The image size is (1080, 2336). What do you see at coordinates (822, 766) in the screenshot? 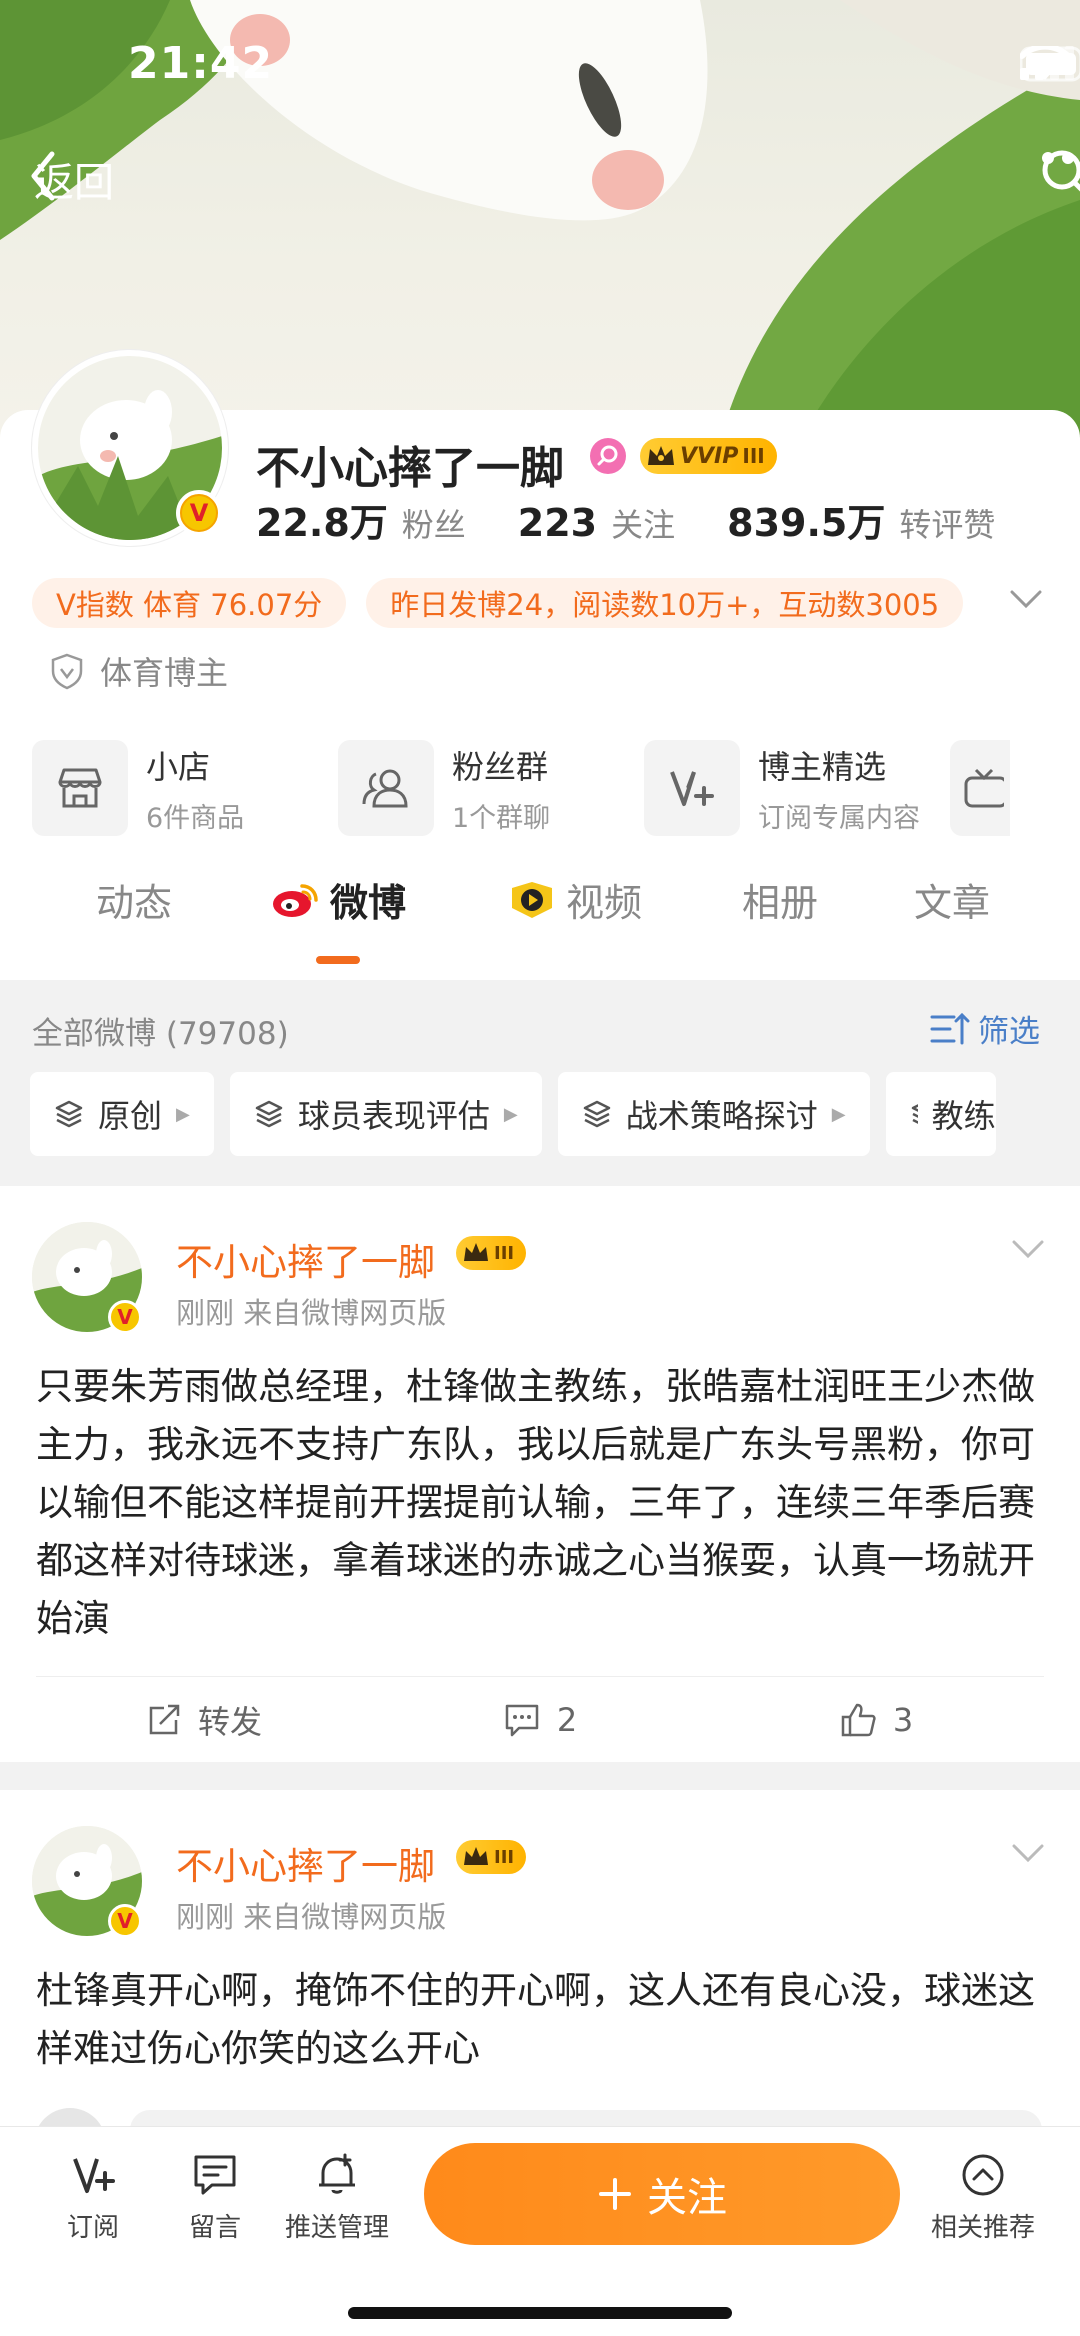
I see `service-featured-title: 博主精选` at bounding box center [822, 766].